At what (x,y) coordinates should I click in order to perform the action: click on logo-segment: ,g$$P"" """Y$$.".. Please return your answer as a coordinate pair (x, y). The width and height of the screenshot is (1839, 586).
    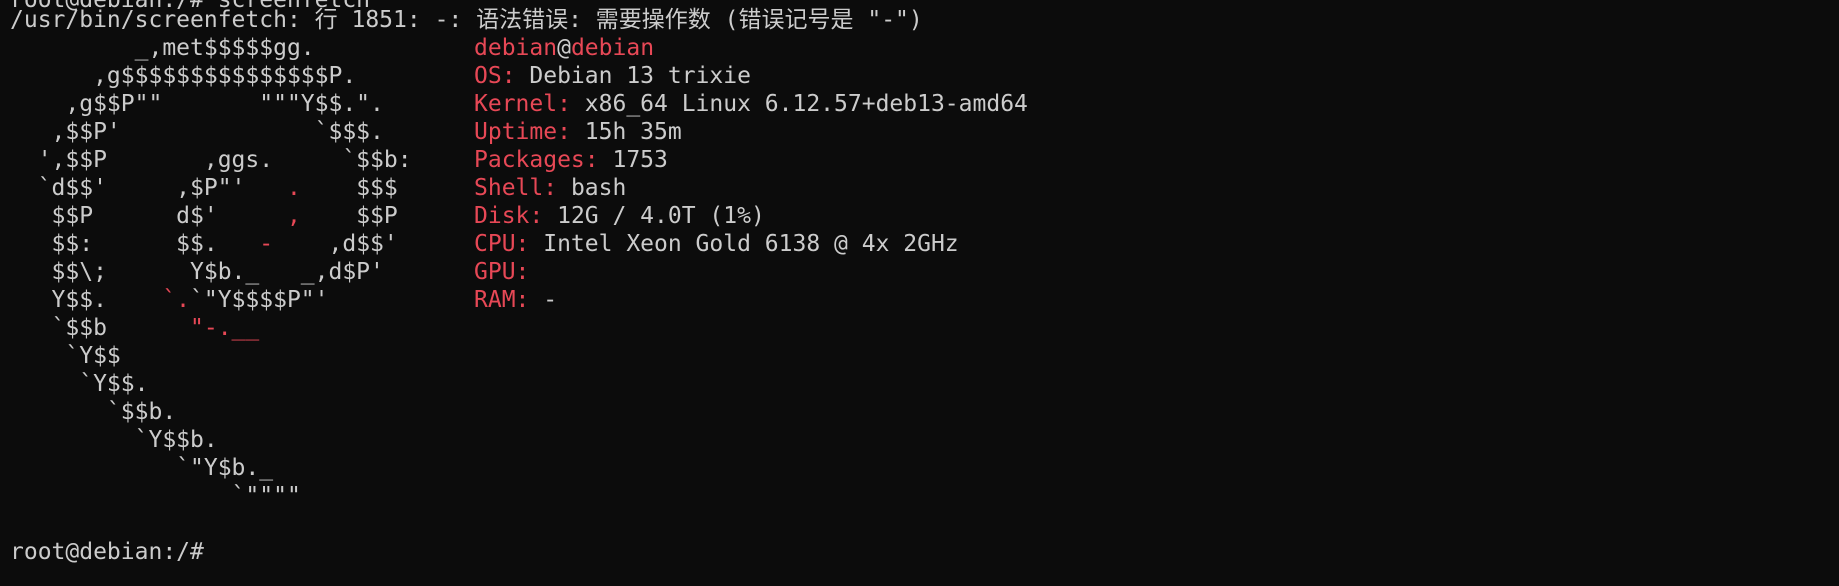
    Looking at the image, I should click on (197, 104).